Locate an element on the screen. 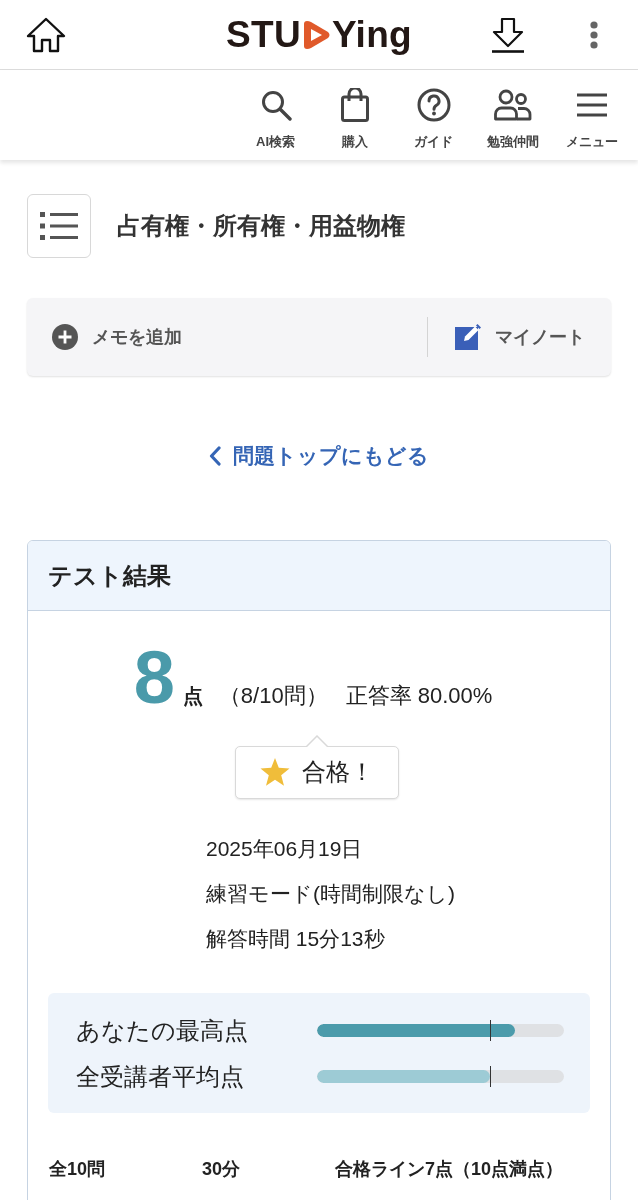 The image size is (638, 1200). plus-circle-icon is located at coordinates (65, 337).